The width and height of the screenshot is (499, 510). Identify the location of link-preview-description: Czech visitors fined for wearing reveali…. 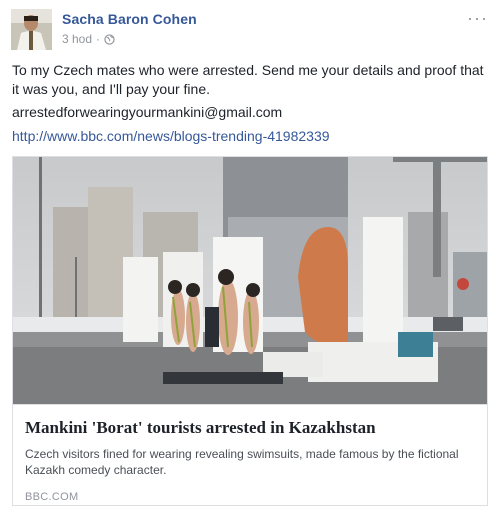
(242, 462).